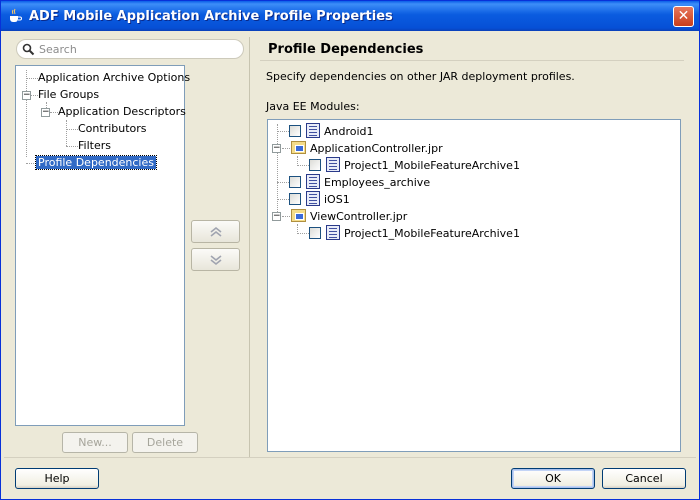  What do you see at coordinates (114, 78) in the screenshot?
I see `nav-item-application-archive-options: Application Archive Options` at bounding box center [114, 78].